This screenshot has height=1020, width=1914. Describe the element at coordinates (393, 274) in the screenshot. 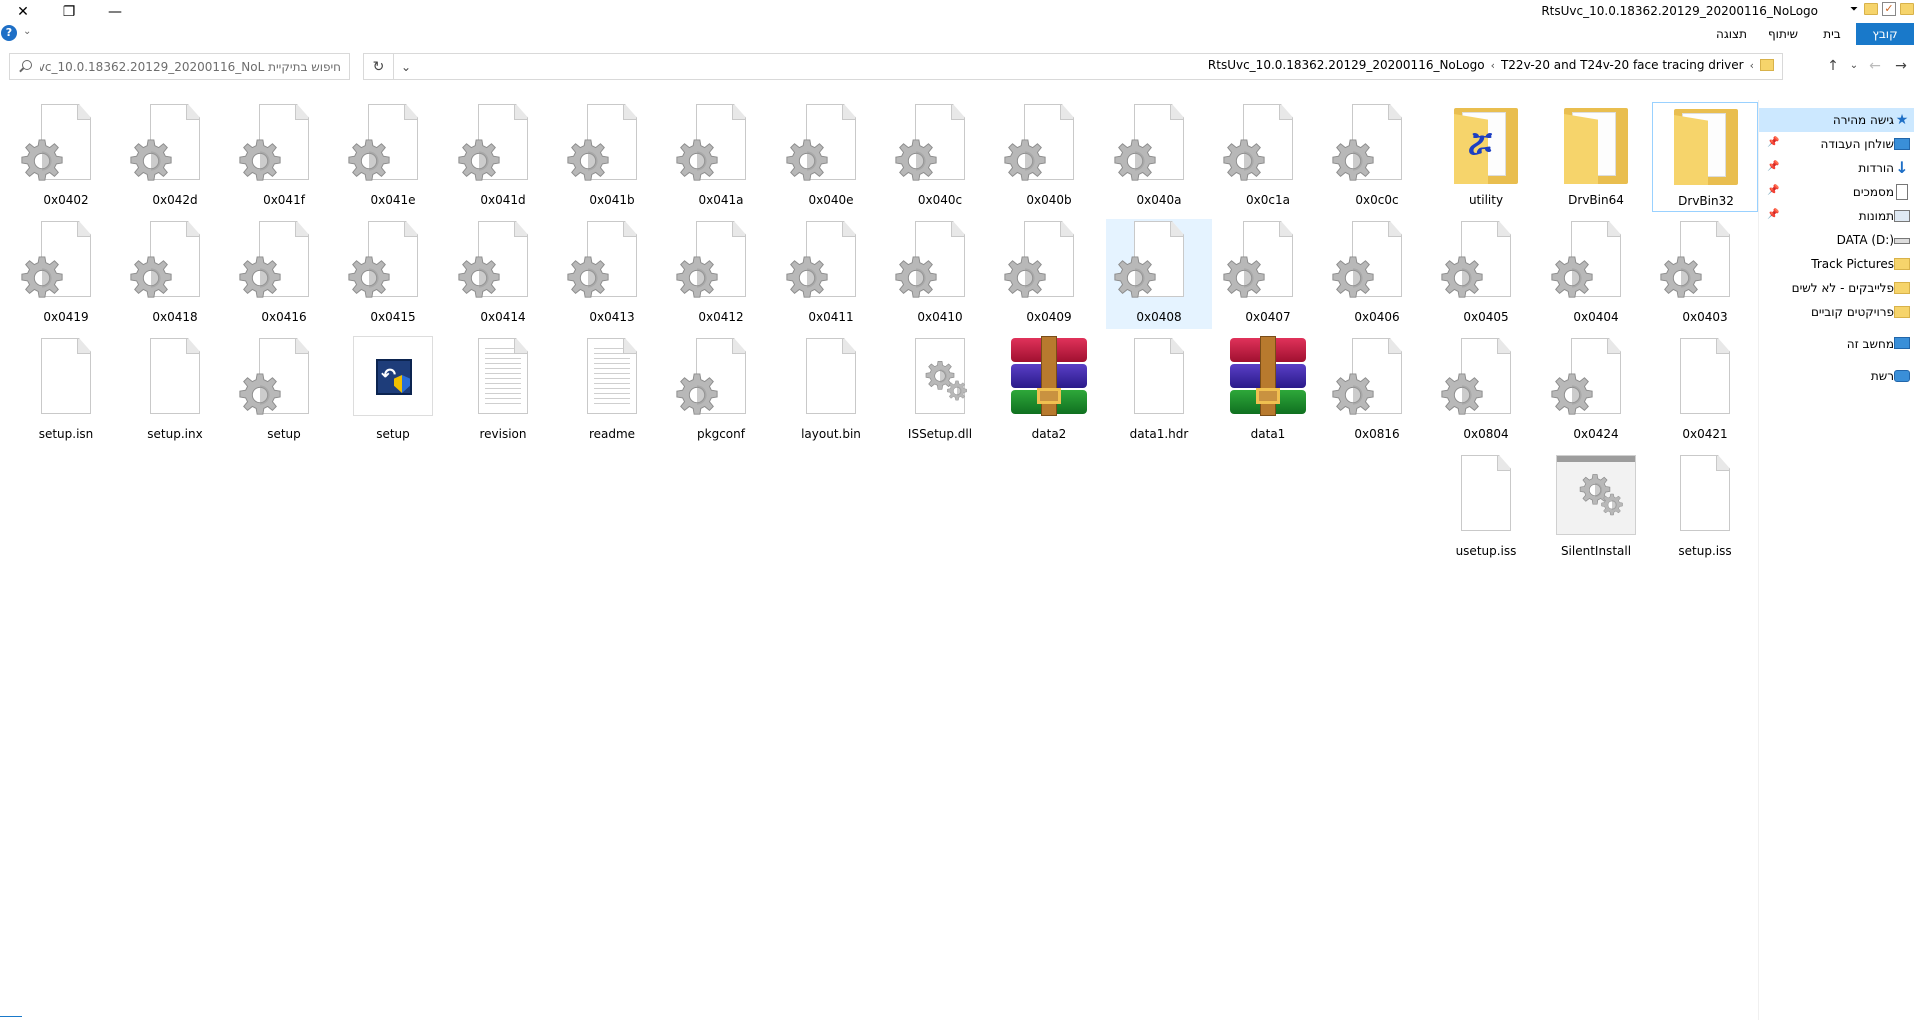

I see `file-item: 0x0415` at that location.